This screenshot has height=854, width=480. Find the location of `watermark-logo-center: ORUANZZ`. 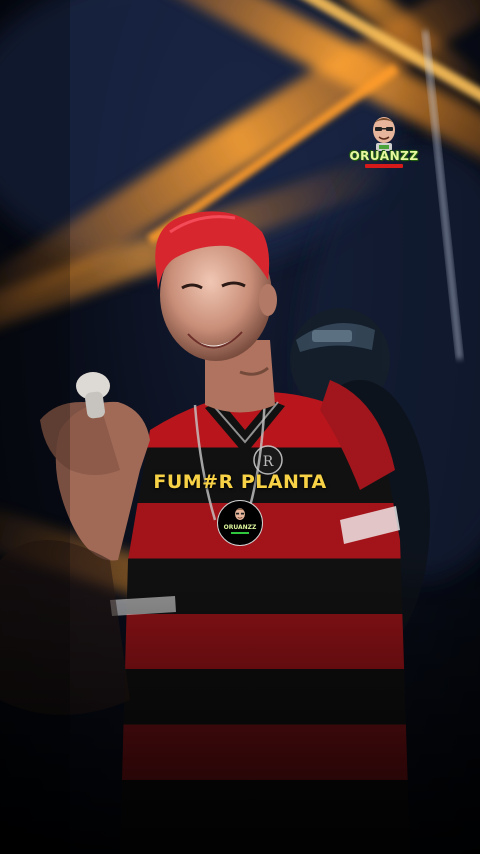

watermark-logo-center: ORUANZZ is located at coordinates (240, 523).